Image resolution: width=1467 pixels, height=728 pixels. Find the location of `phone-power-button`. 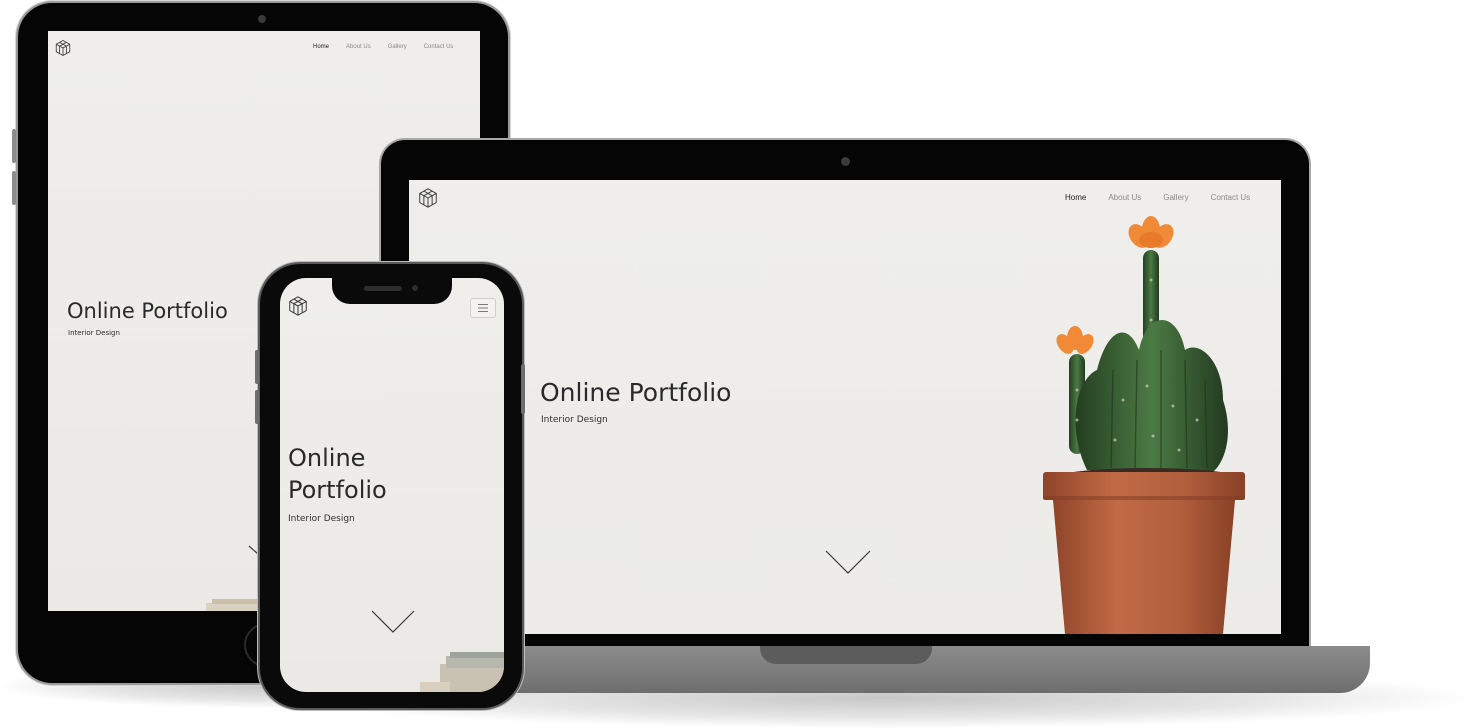

phone-power-button is located at coordinates (523, 389).